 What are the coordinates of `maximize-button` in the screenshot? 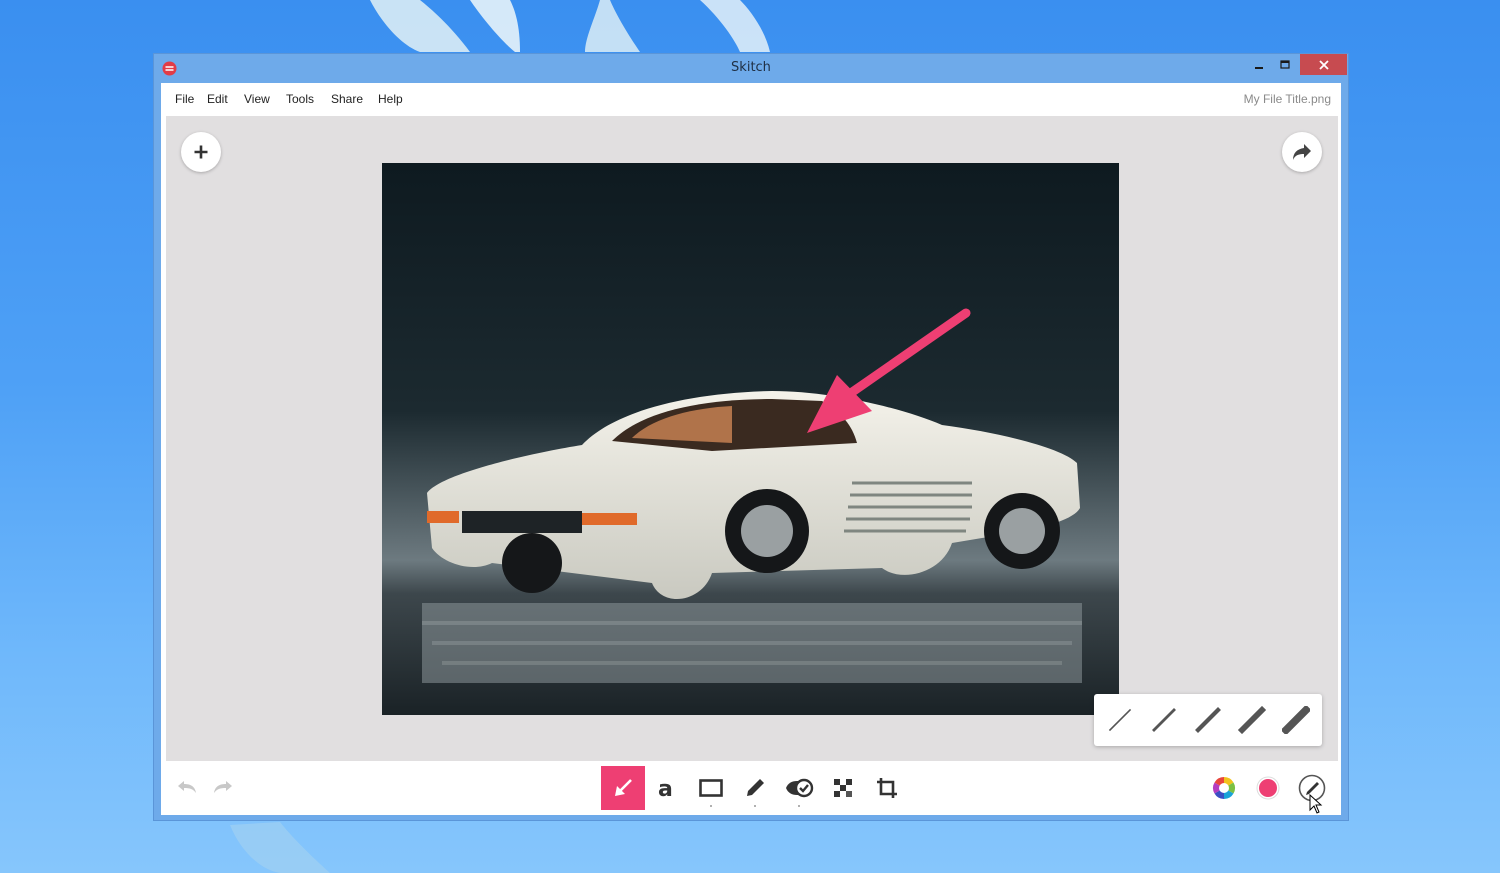 It's located at (1285, 64).